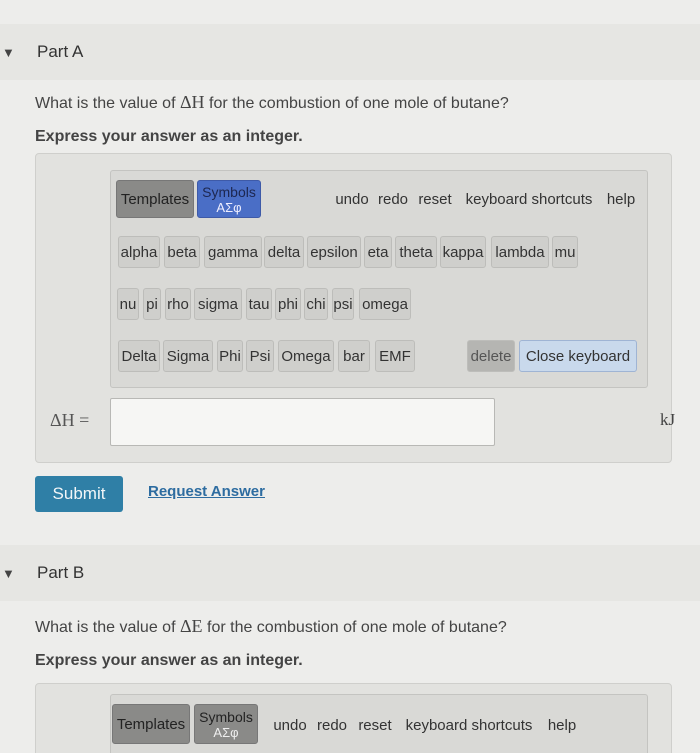  I want to click on part-b-symbols-button: Symbols ΑΣφ, so click(226, 724).